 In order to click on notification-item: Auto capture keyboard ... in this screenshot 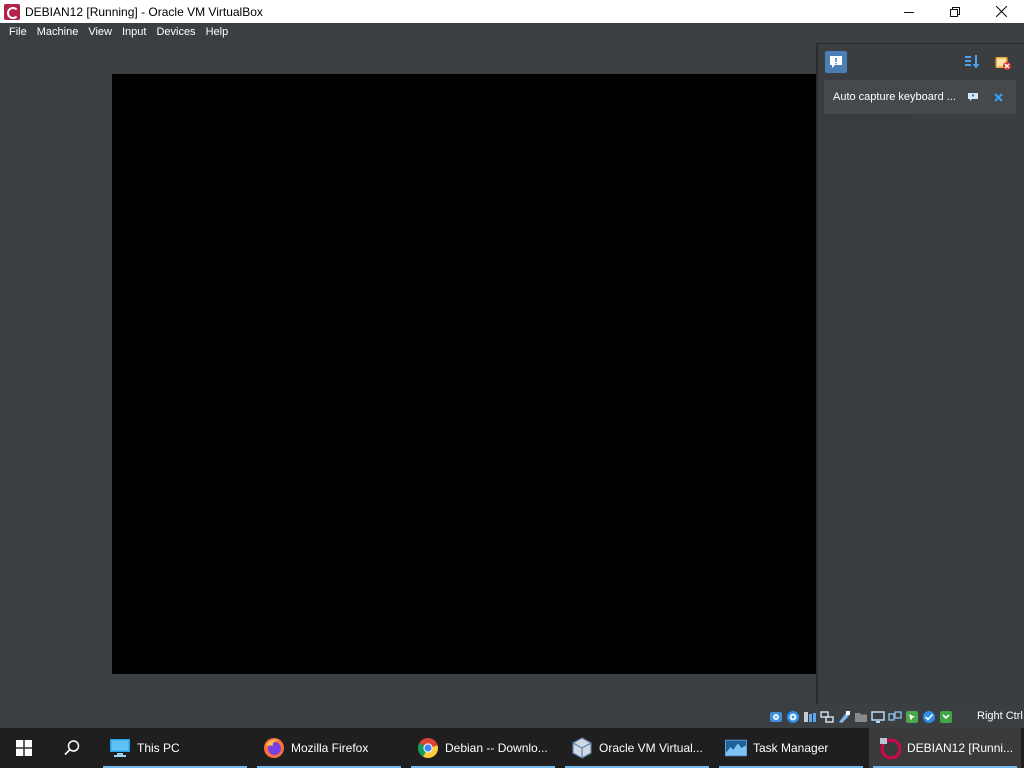, I will do `click(920, 97)`.